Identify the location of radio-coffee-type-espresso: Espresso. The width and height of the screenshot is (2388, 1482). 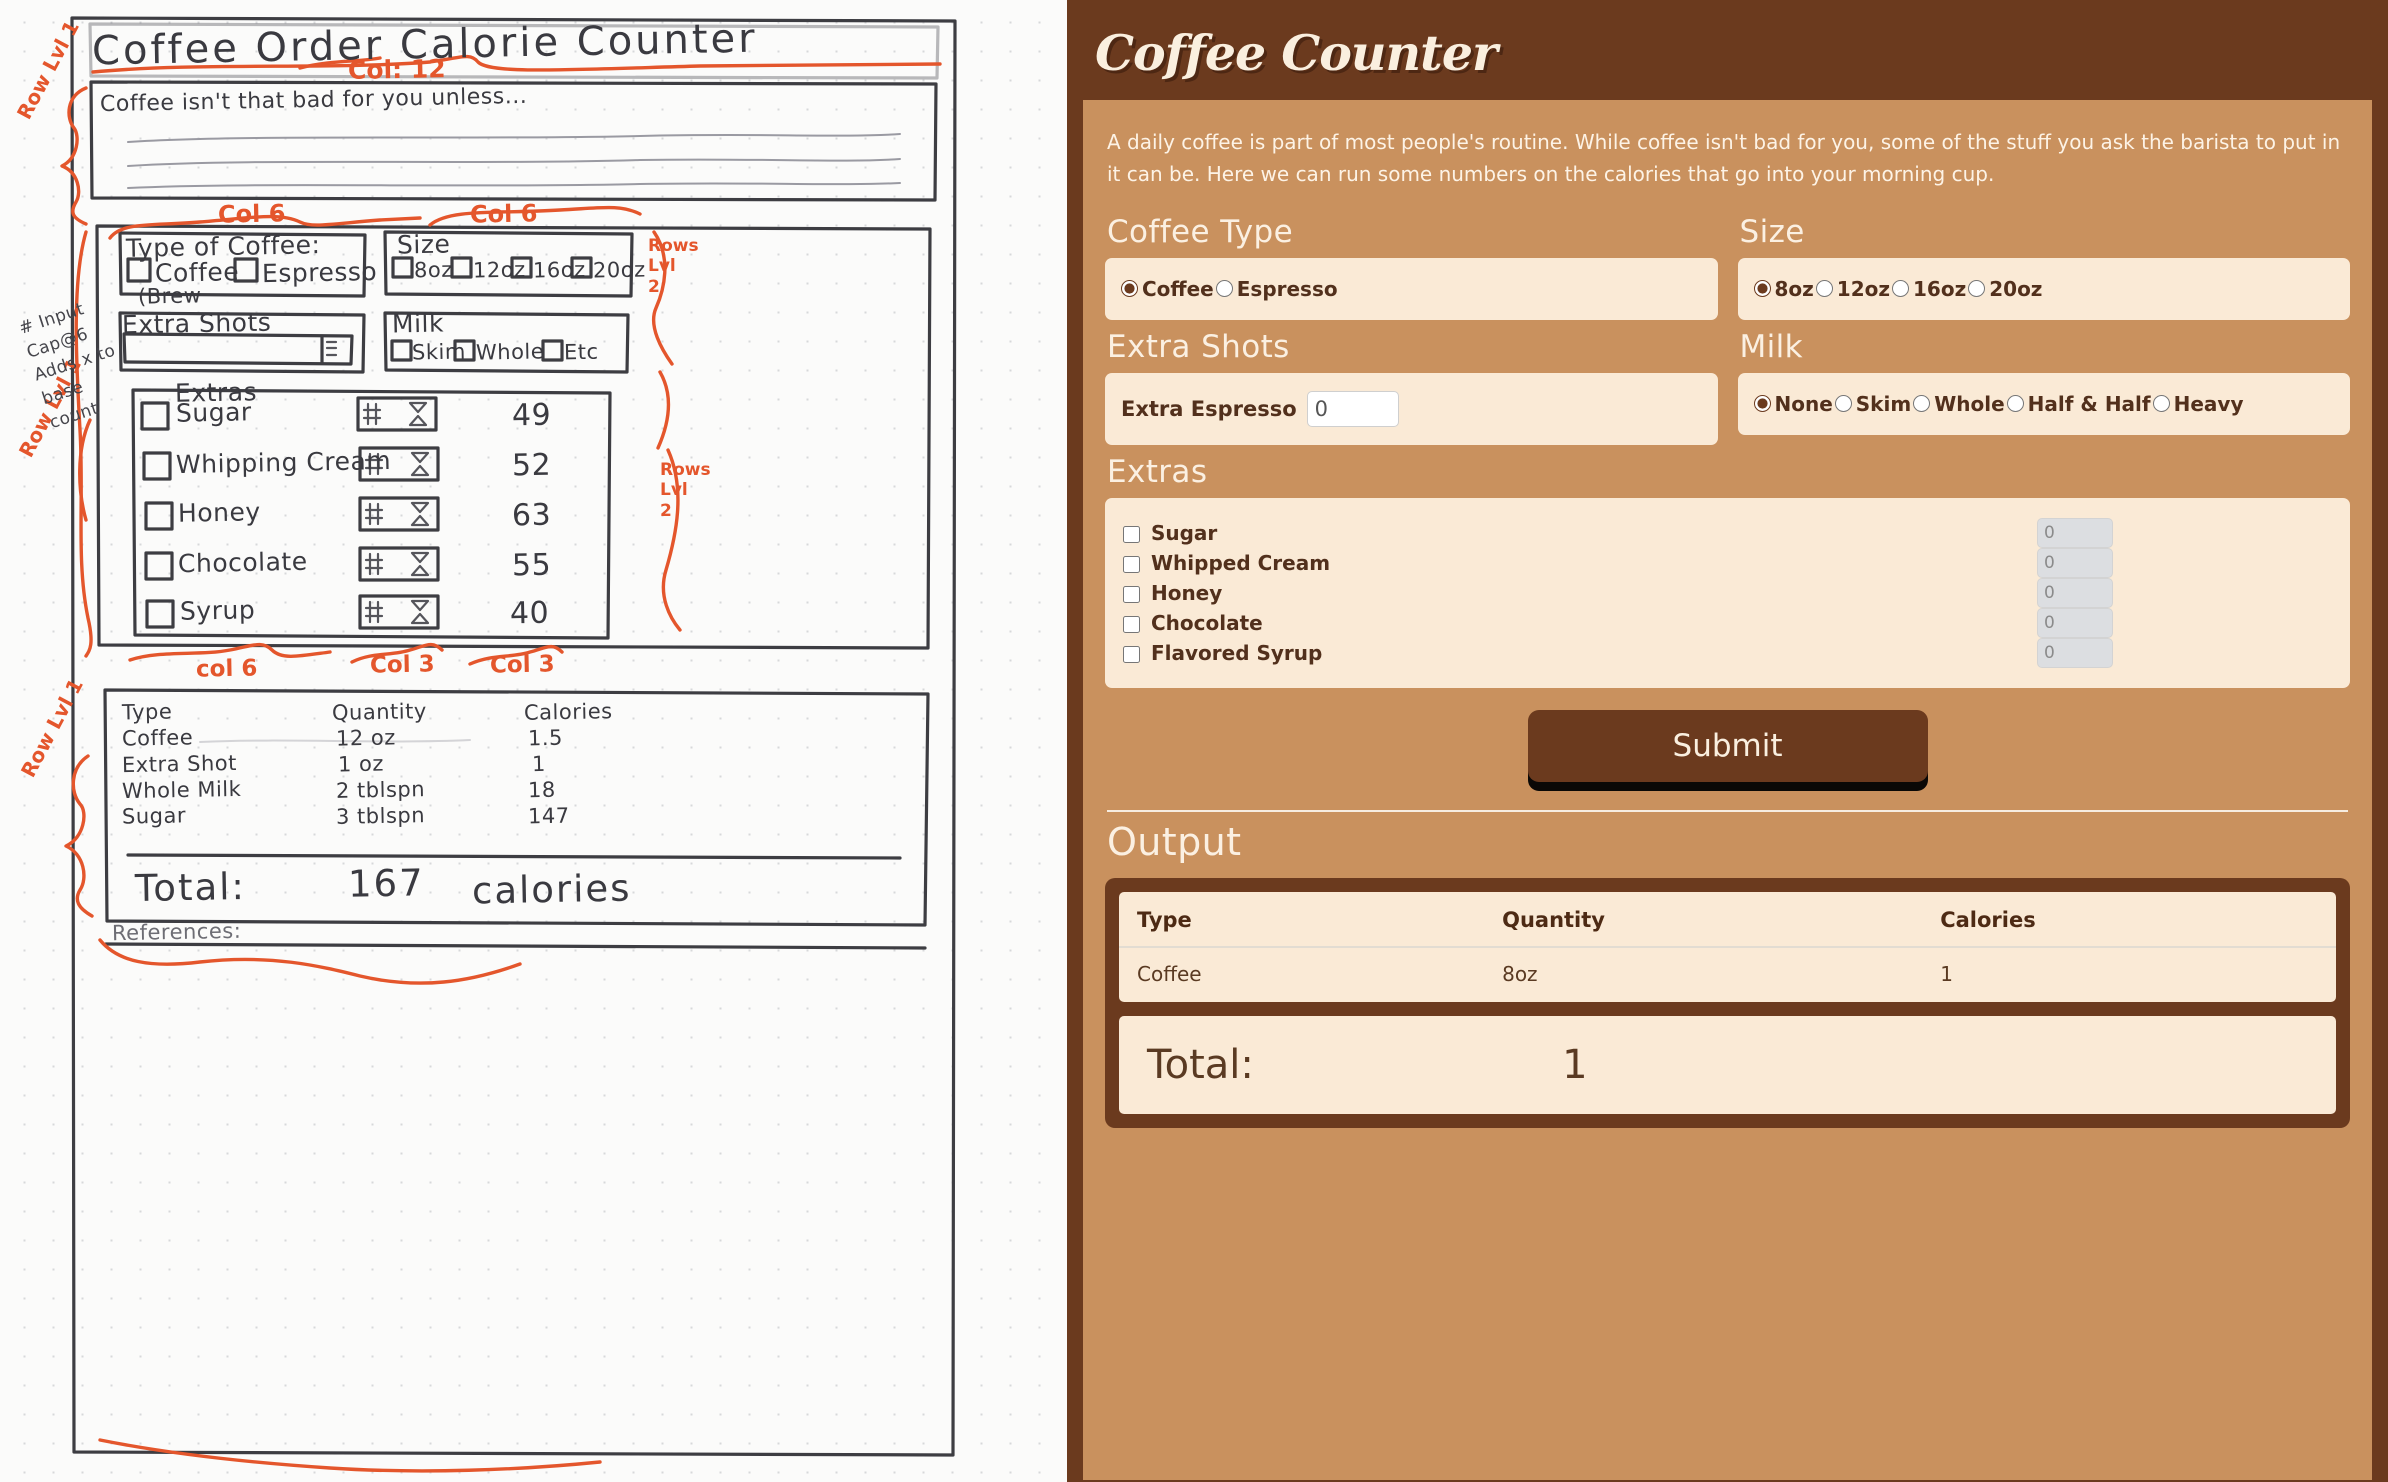
(1276, 289).